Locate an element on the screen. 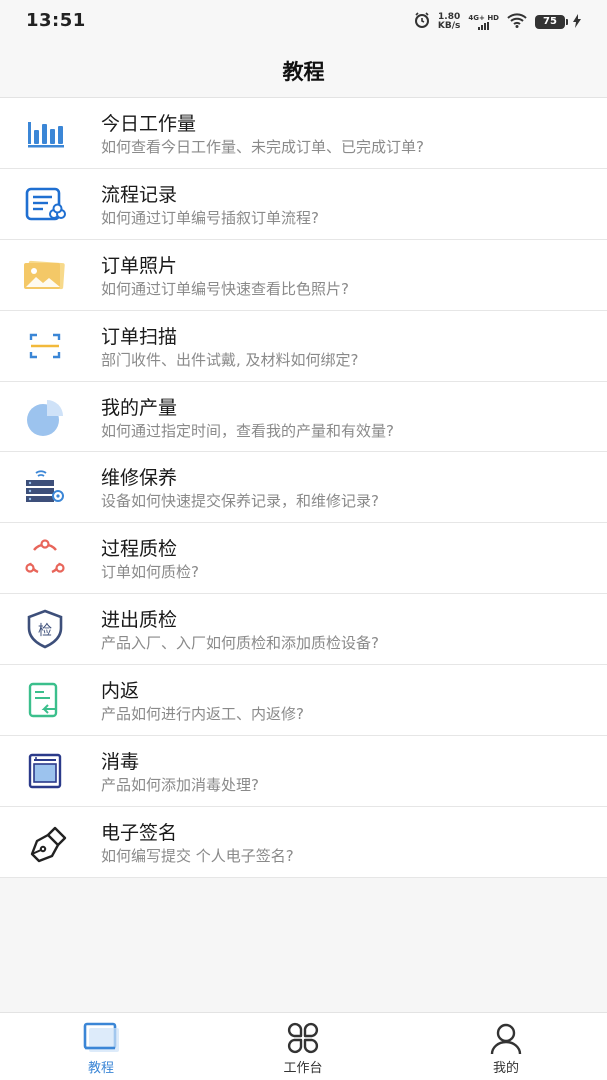  tutorial-title: 今日工作量 is located at coordinates (149, 124).